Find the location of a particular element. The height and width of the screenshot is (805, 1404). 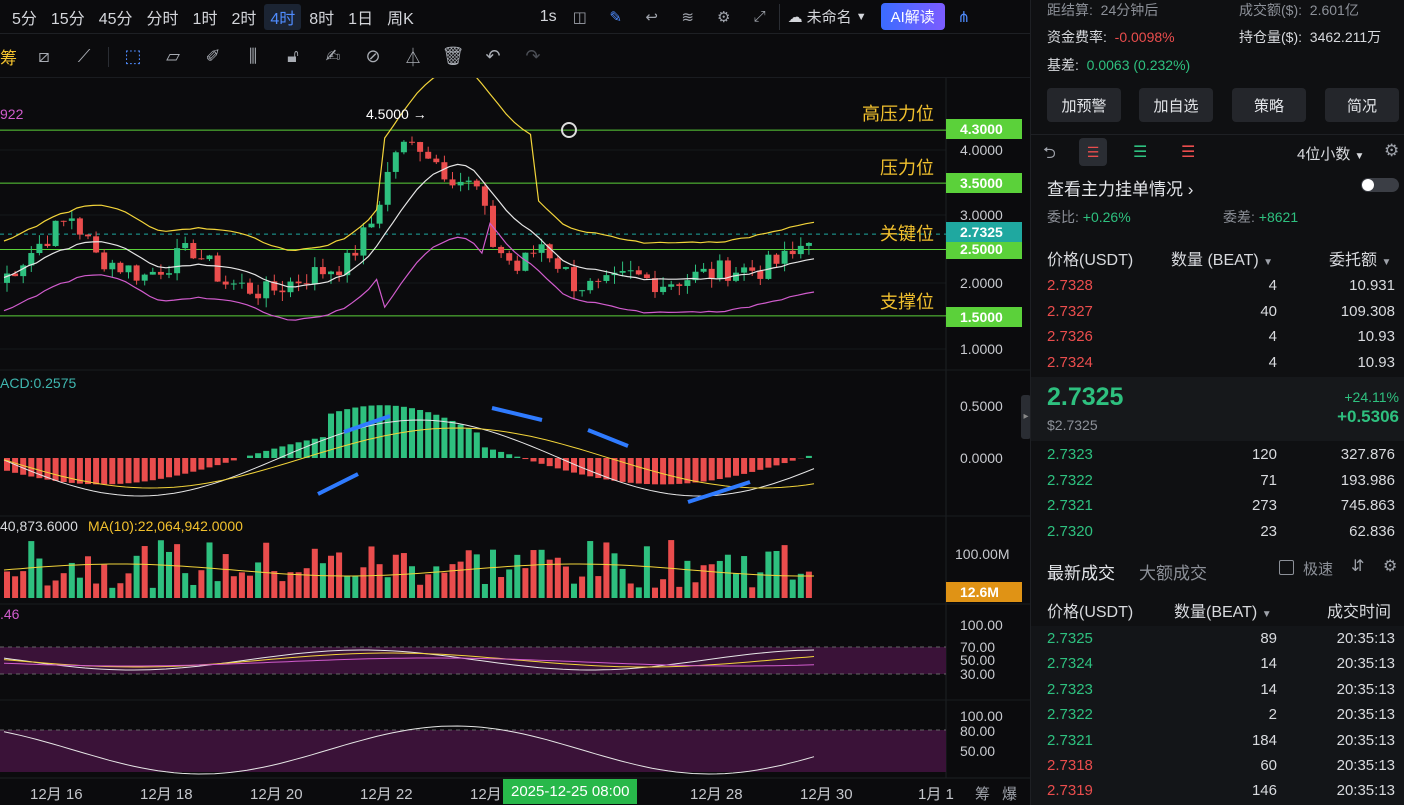

ruler-icon: ▱ is located at coordinates (173, 57).